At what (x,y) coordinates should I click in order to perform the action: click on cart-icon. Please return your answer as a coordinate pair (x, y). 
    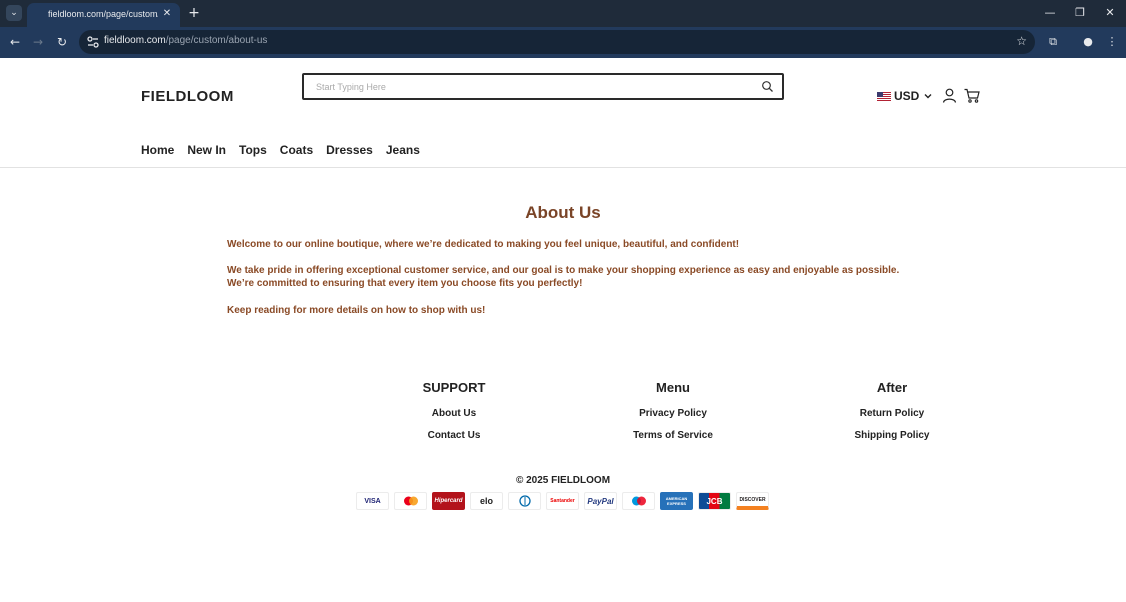
    Looking at the image, I should click on (972, 95).